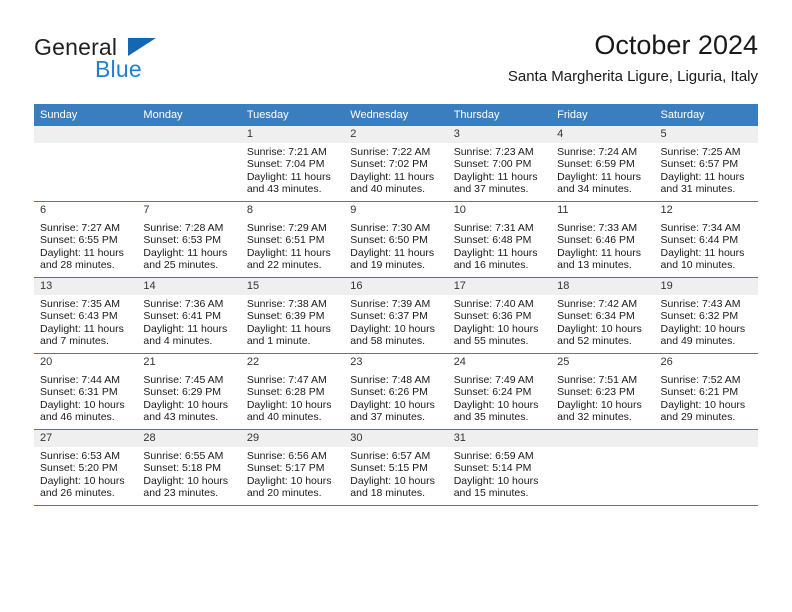  Describe the element at coordinates (86, 210) in the screenshot. I see `day-number: 6` at that location.